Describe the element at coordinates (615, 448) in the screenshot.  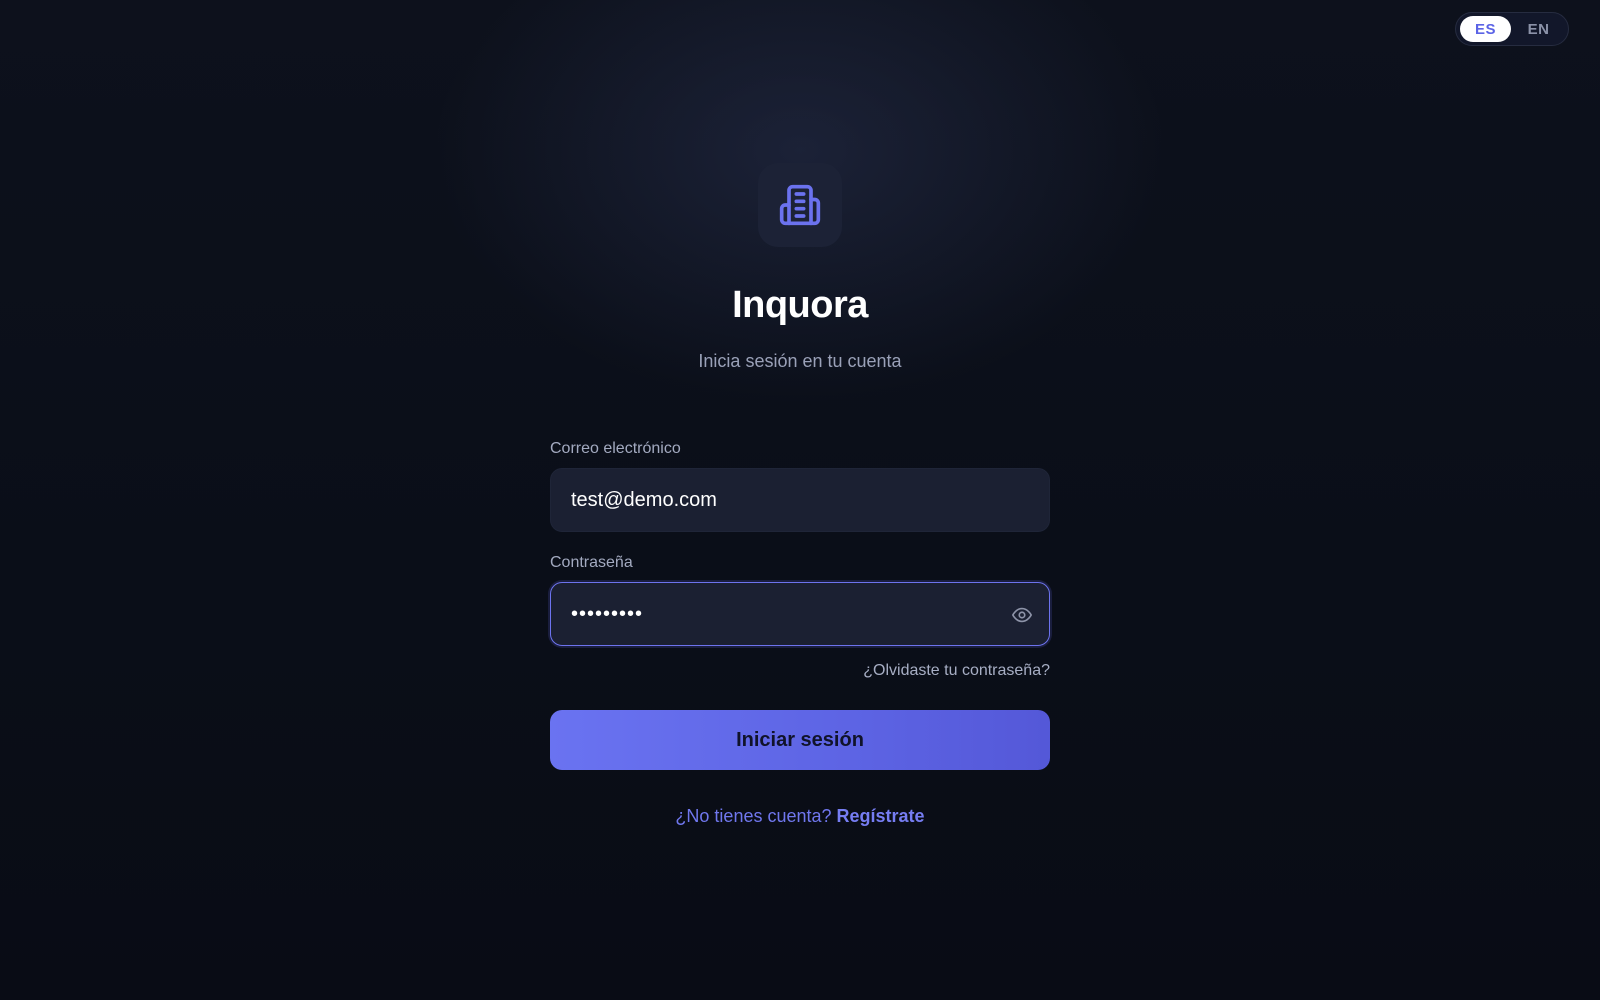
I see `email-label: Correo electrónico` at that location.